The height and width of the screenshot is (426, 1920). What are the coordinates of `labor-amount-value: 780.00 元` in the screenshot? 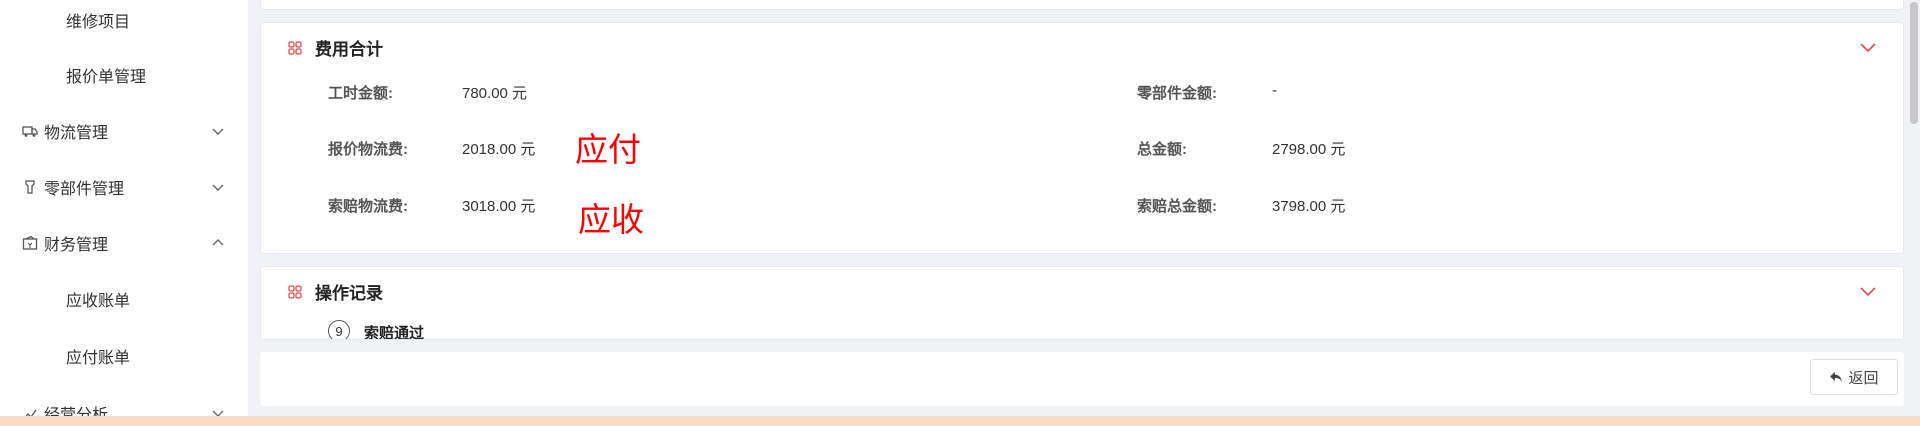 It's located at (495, 93).